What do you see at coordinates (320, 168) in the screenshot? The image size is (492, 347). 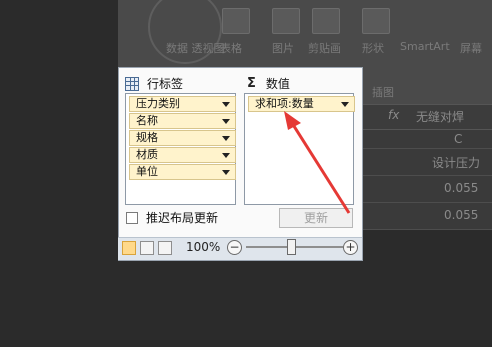 I see `annotation-arrow-line` at bounding box center [320, 168].